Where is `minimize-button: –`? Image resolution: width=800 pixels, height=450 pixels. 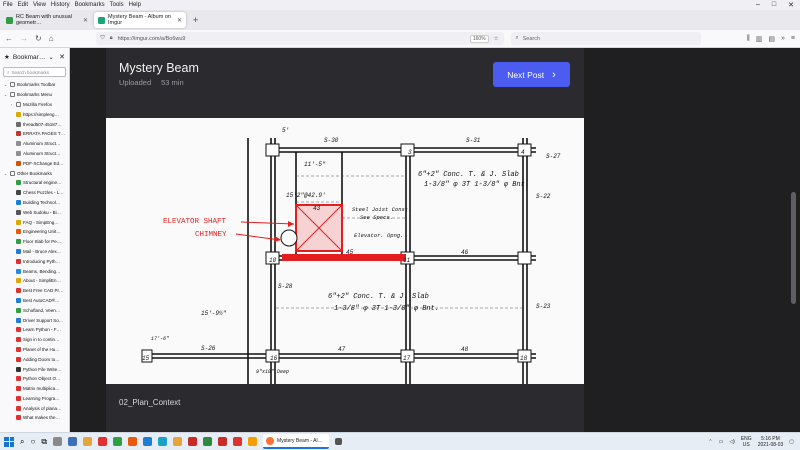 minimize-button: – is located at coordinates (758, 5).